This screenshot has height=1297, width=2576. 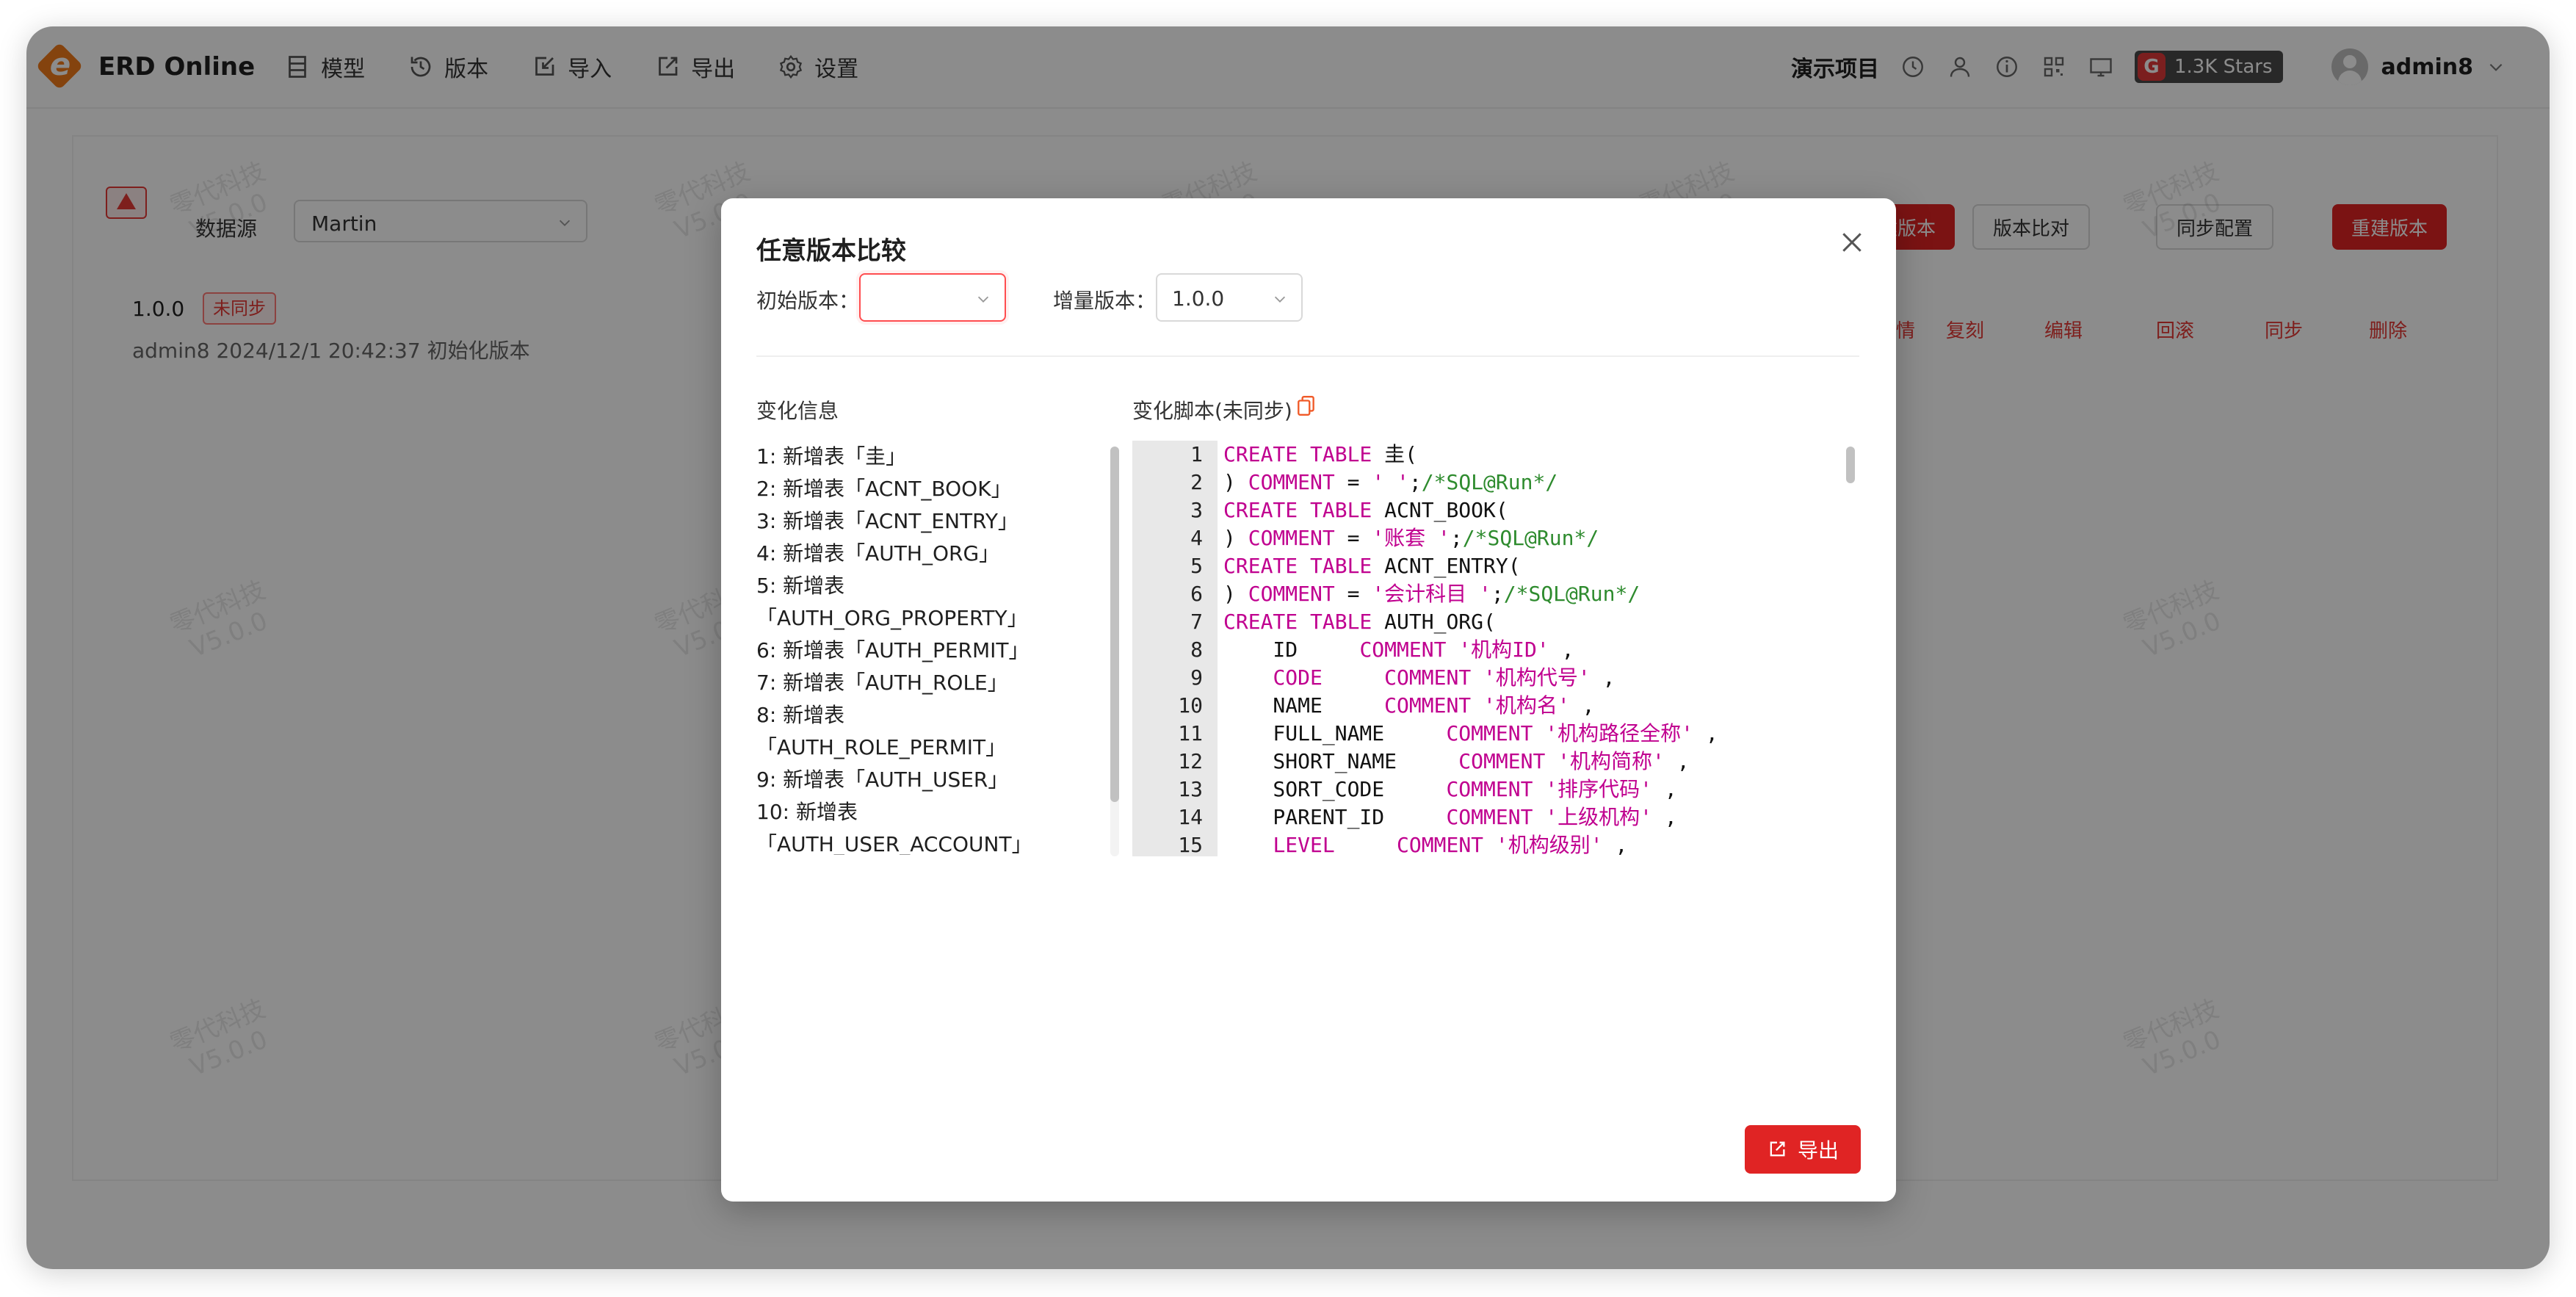 I want to click on line-number: 13, so click(x=1190, y=789).